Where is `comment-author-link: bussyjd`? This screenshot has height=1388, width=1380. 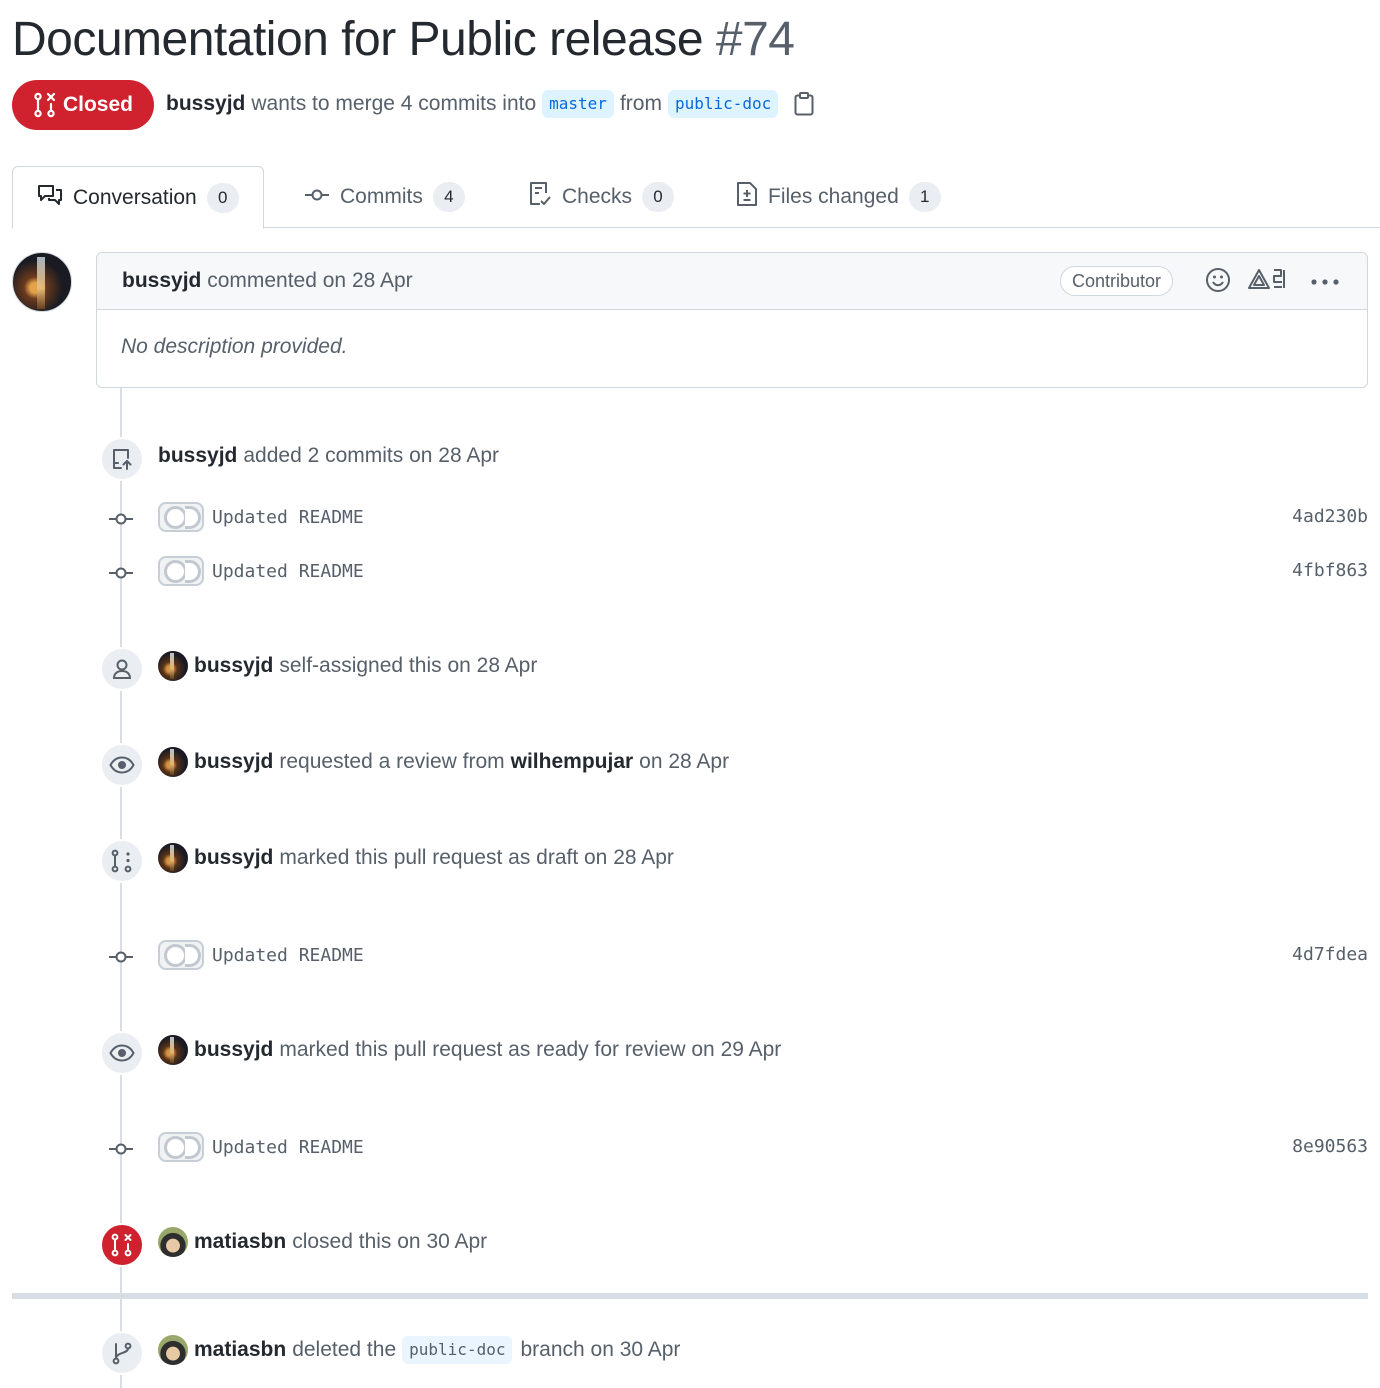 comment-author-link: bussyjd is located at coordinates (161, 280).